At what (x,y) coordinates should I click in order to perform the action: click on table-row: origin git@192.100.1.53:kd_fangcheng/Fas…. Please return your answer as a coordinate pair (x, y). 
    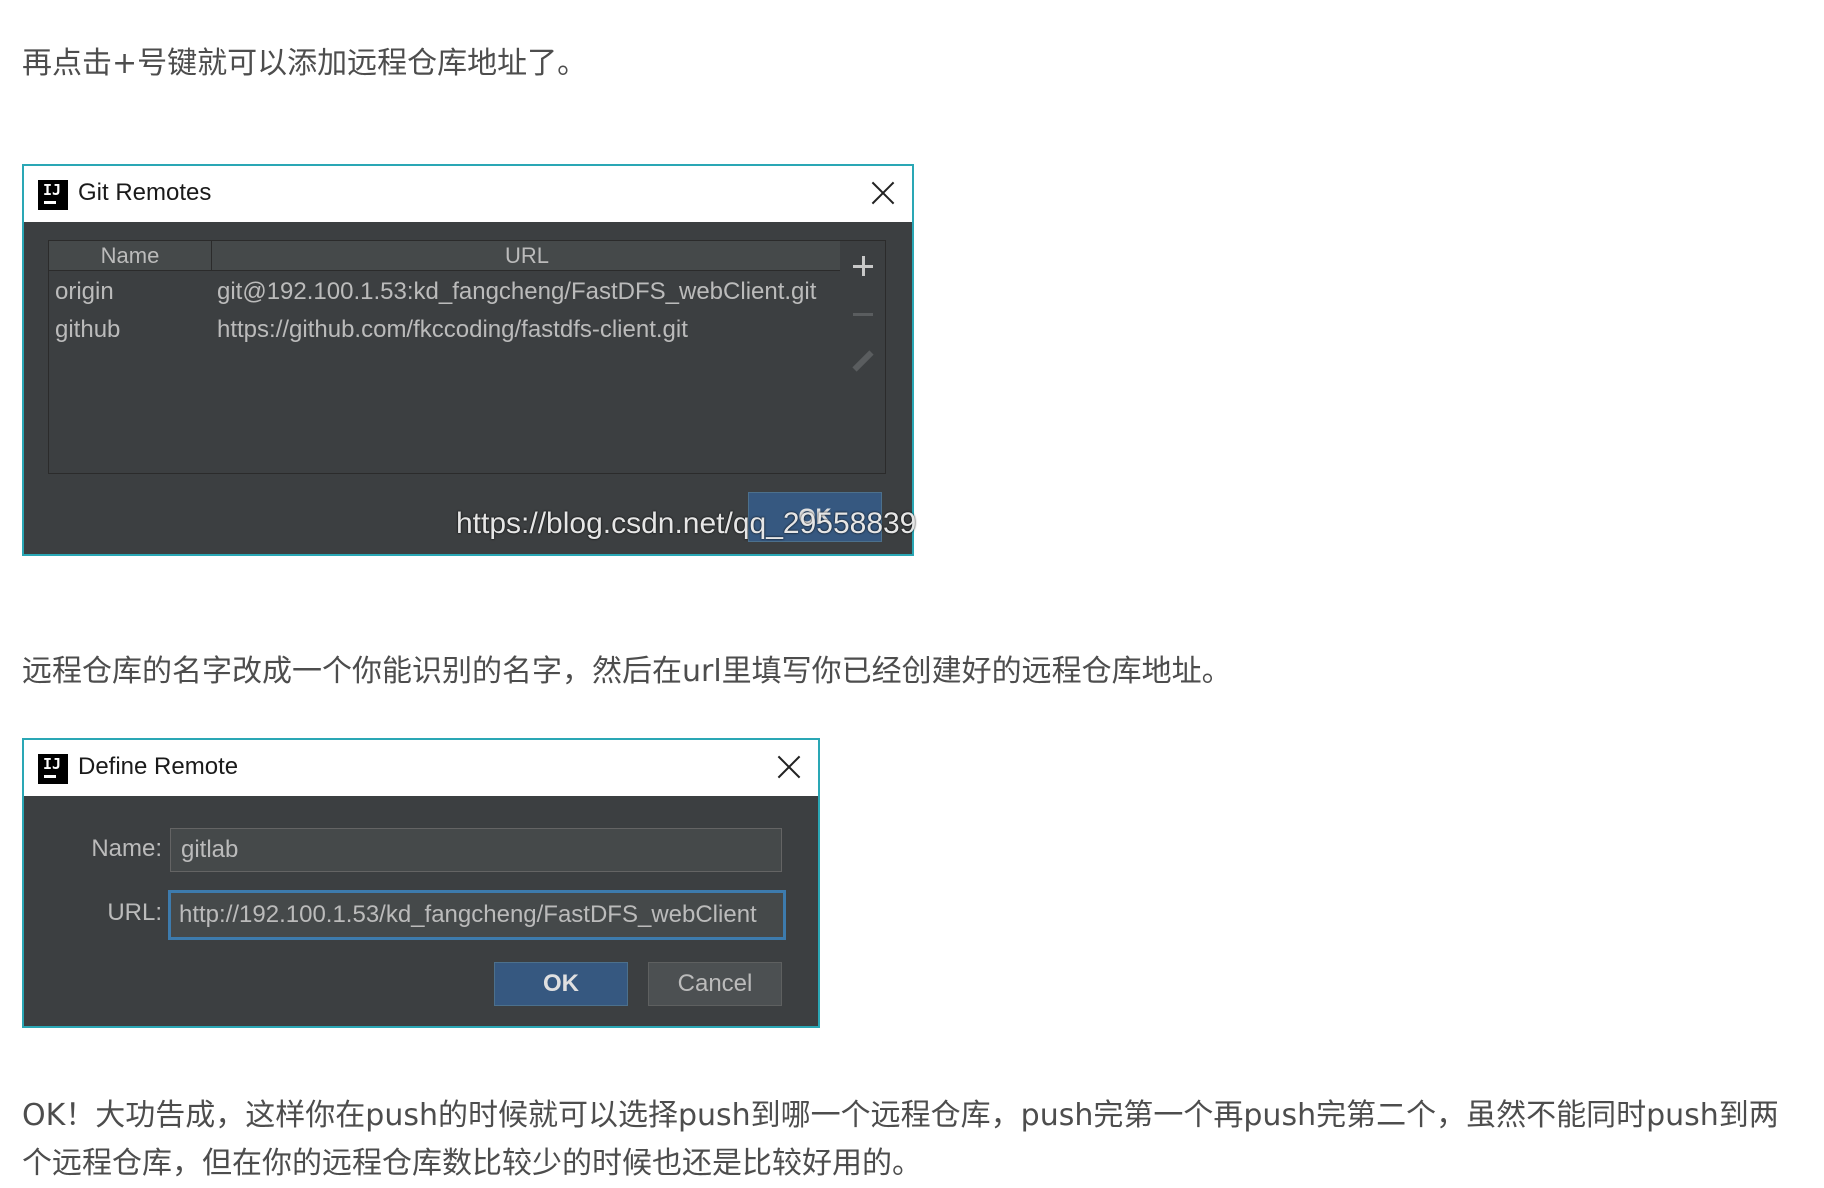
    Looking at the image, I should click on (446, 292).